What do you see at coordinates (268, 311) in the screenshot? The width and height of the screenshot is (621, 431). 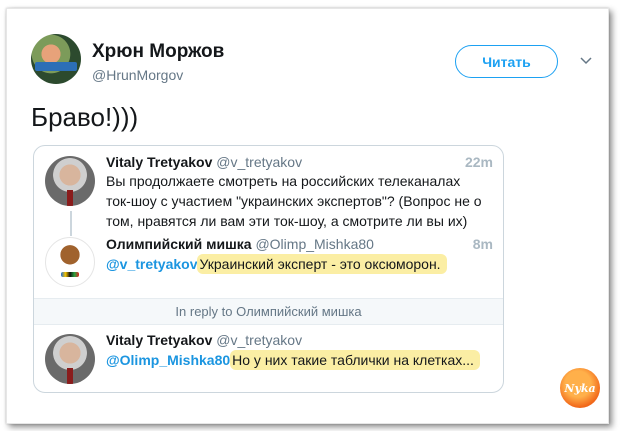 I see `in-reply-to-bar: In reply to Олимпийский мишка` at bounding box center [268, 311].